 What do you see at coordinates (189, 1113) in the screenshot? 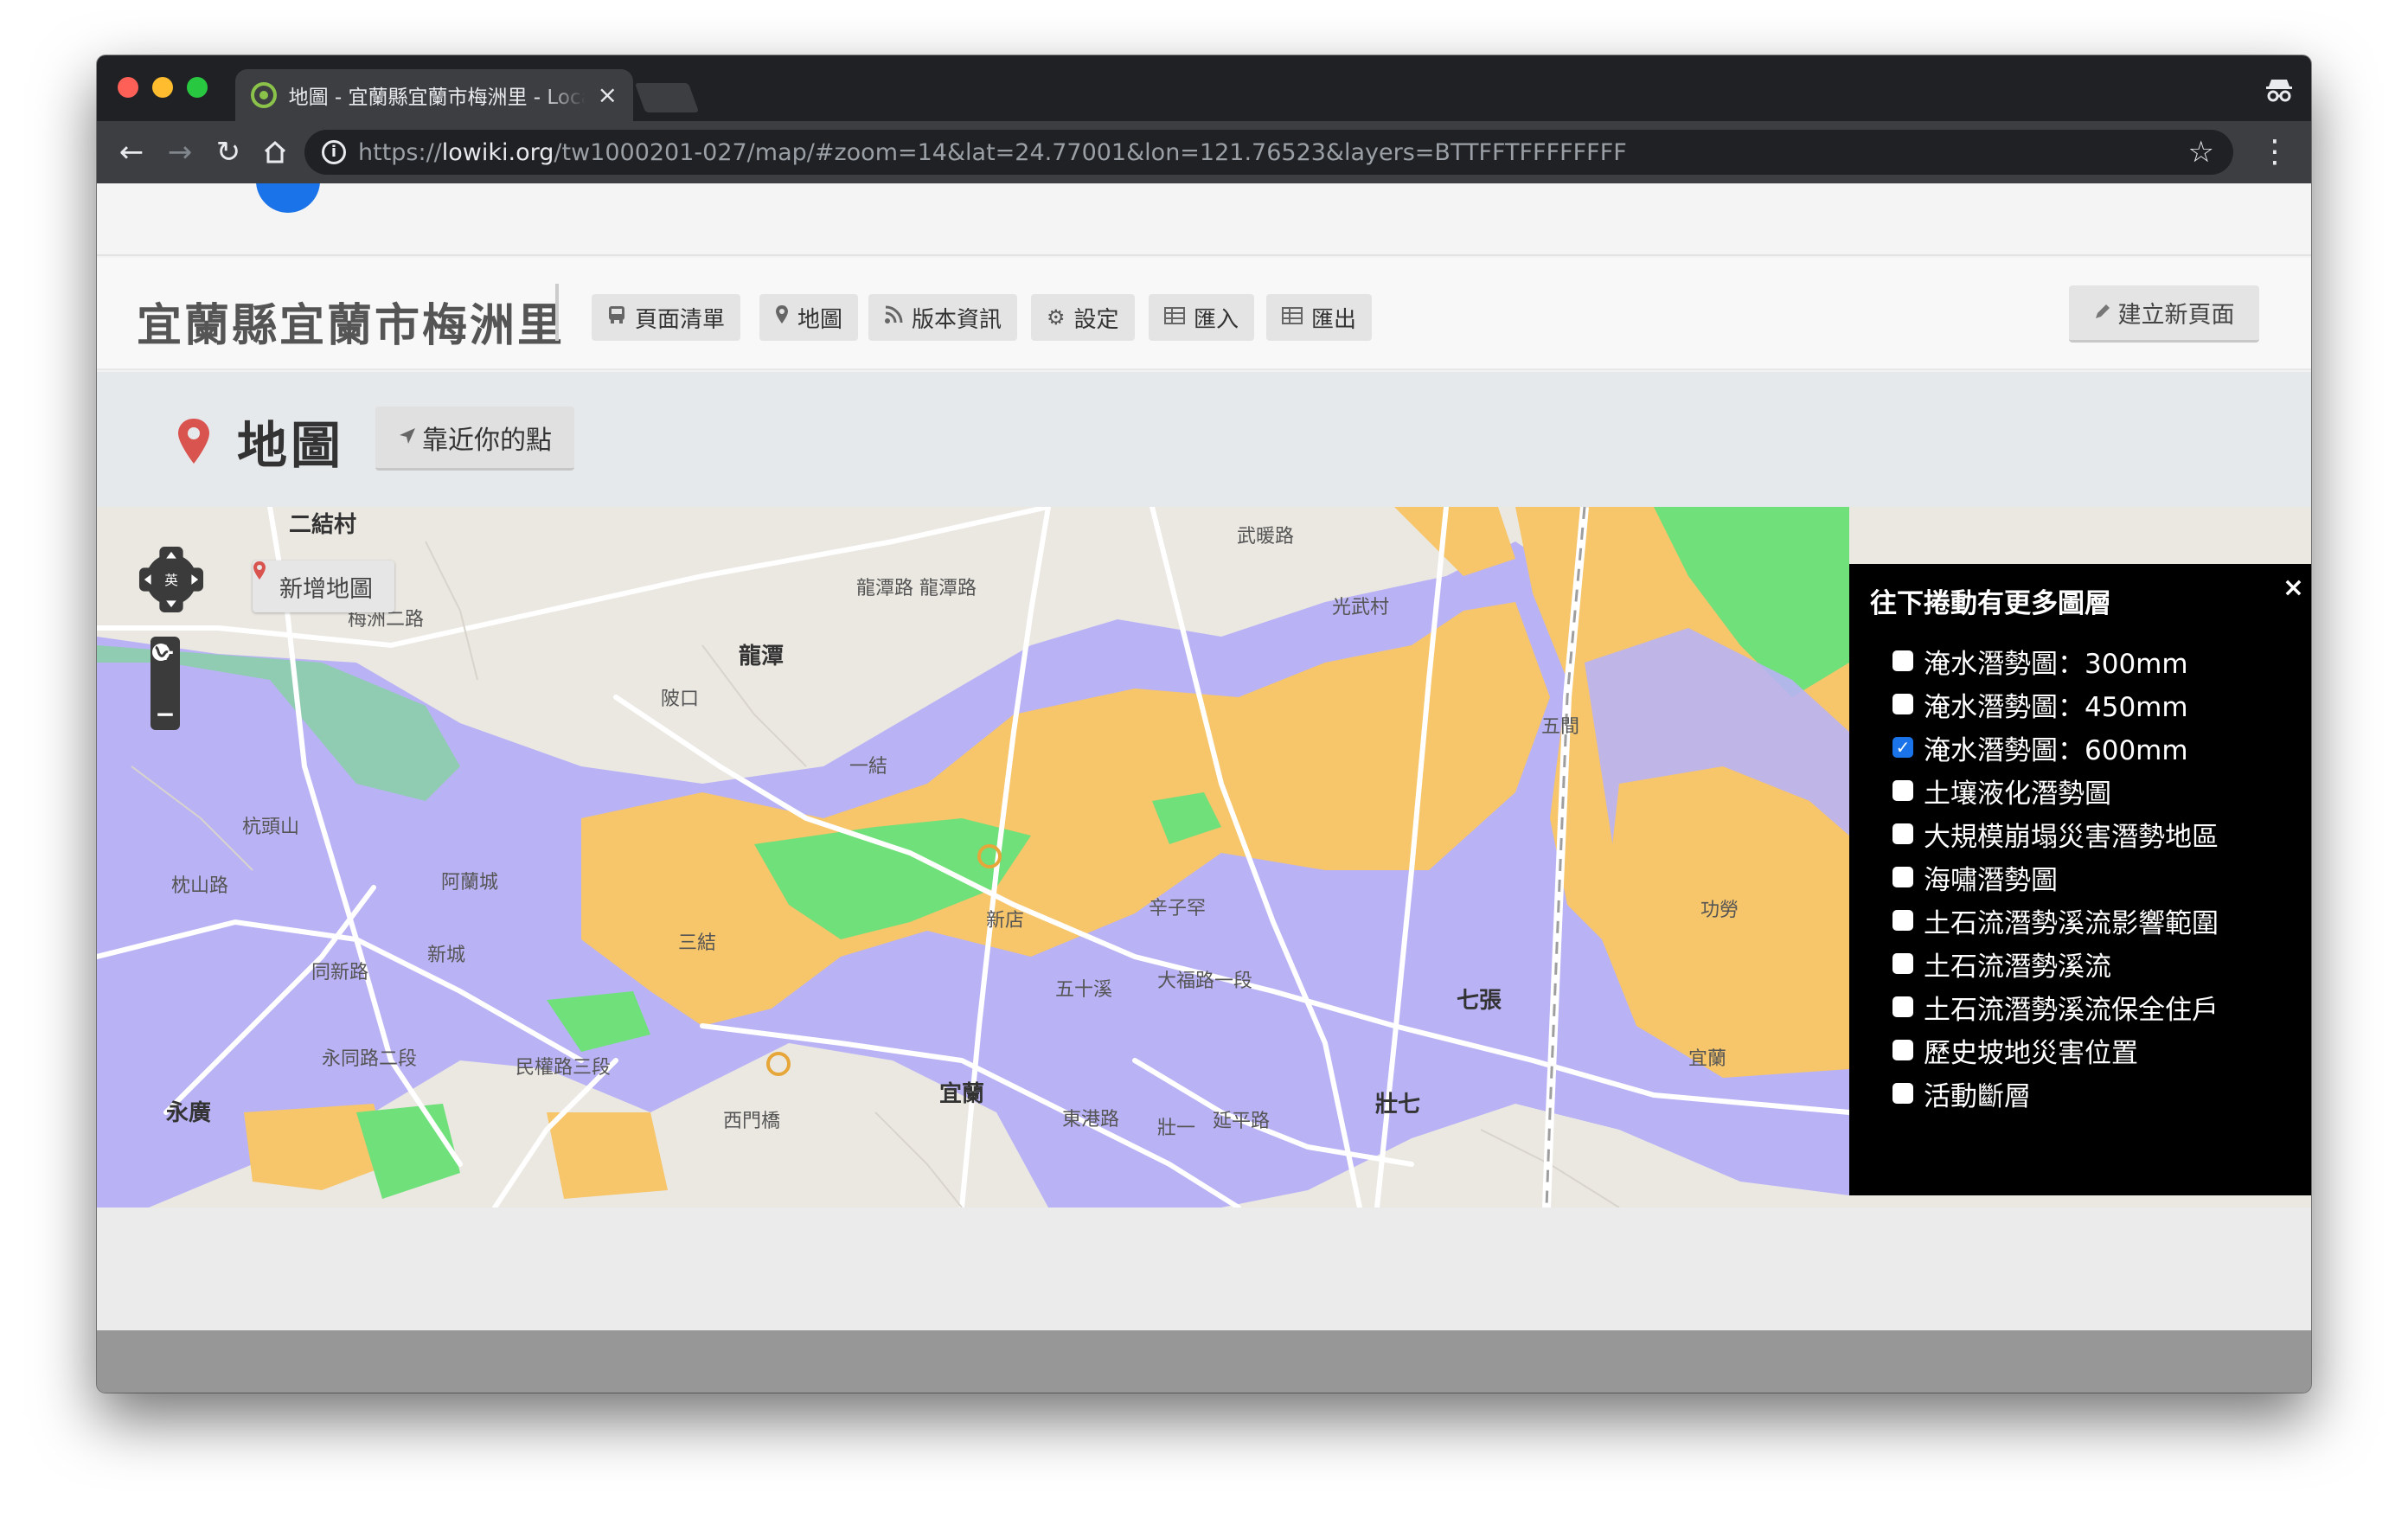
I see `map-place-label: 永廣` at bounding box center [189, 1113].